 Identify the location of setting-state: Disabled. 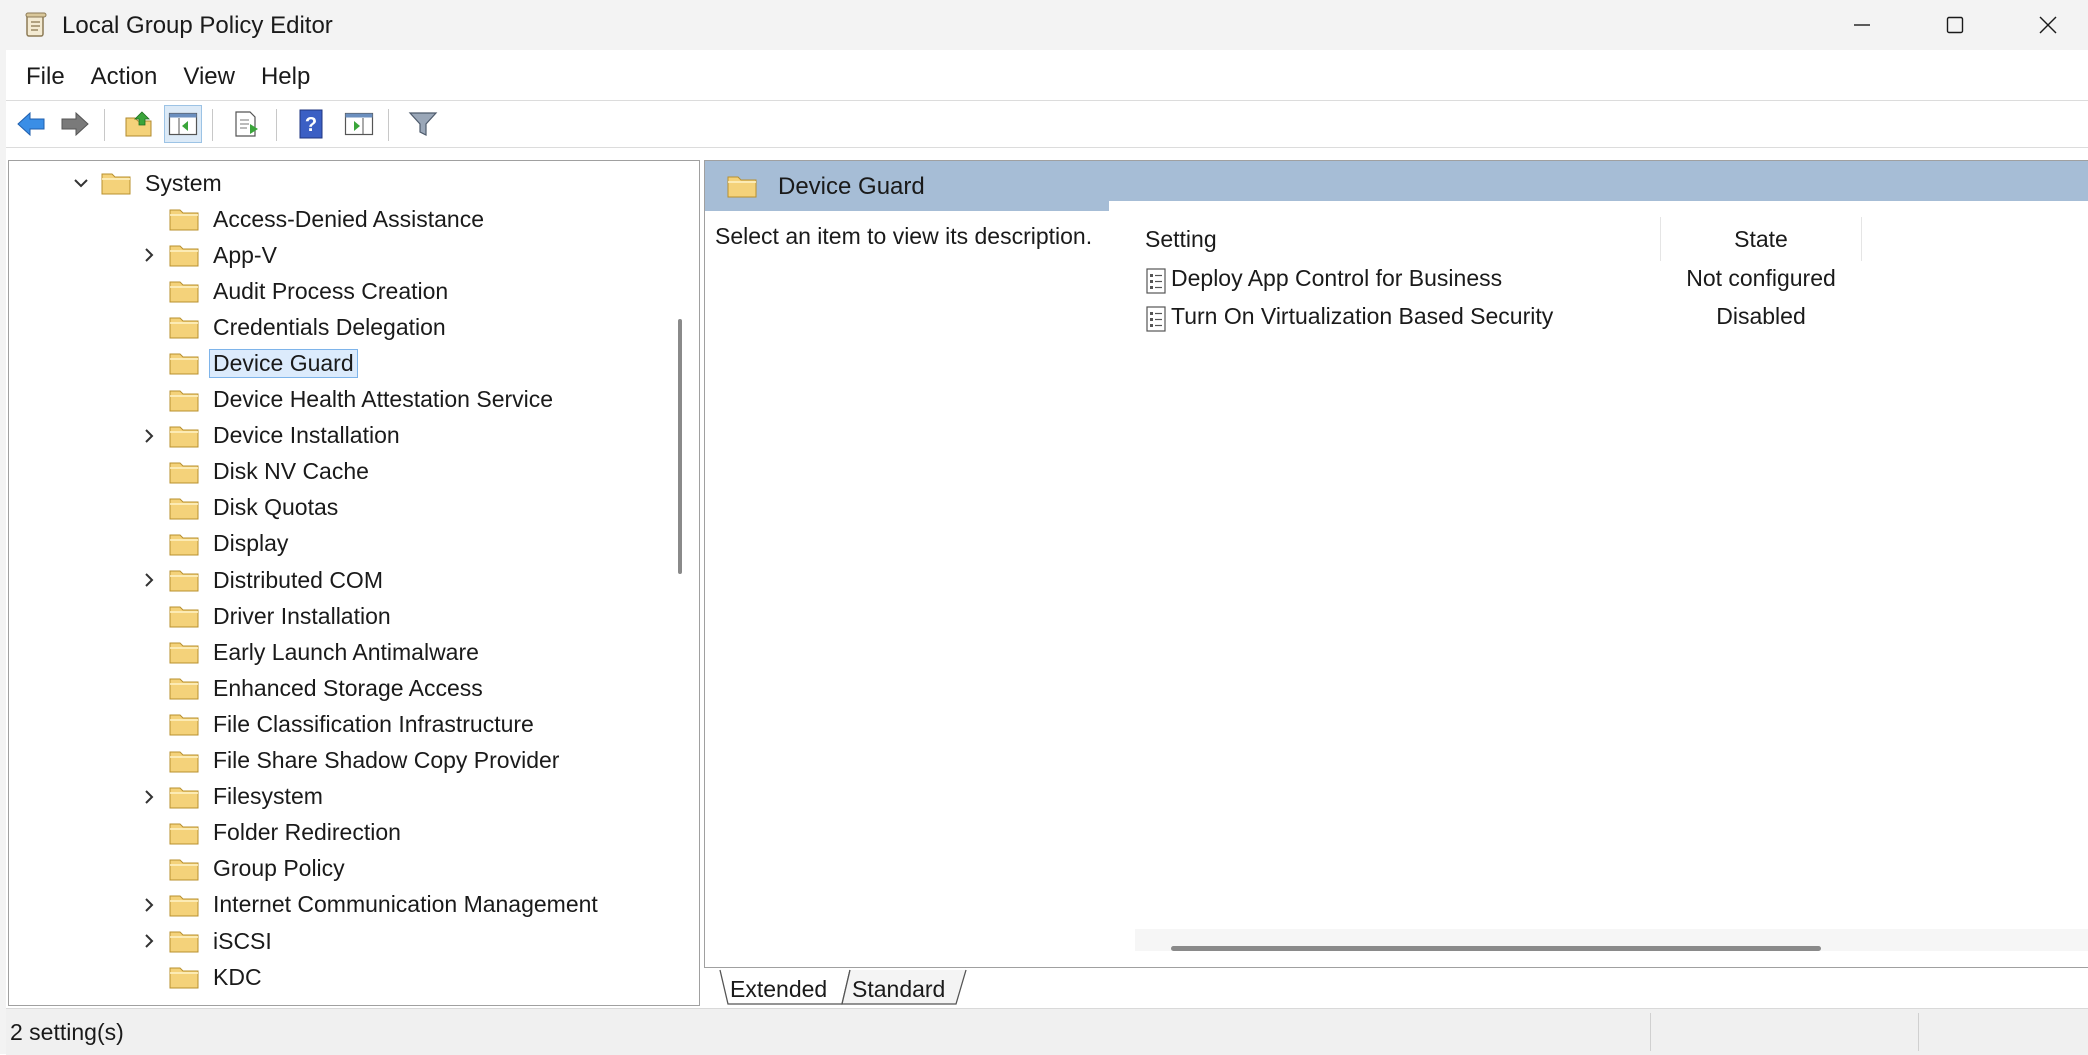
(1761, 316).